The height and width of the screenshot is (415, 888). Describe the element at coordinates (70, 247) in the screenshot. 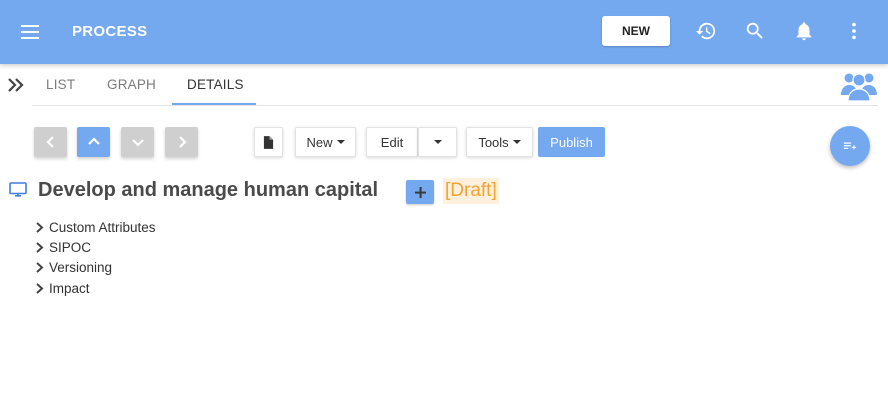

I see `section-label: SIPOC` at that location.